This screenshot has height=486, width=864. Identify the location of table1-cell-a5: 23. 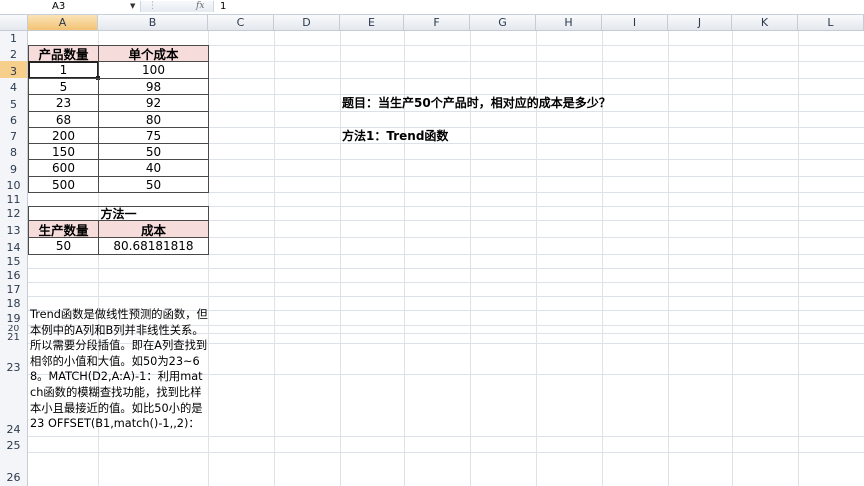
(63, 103).